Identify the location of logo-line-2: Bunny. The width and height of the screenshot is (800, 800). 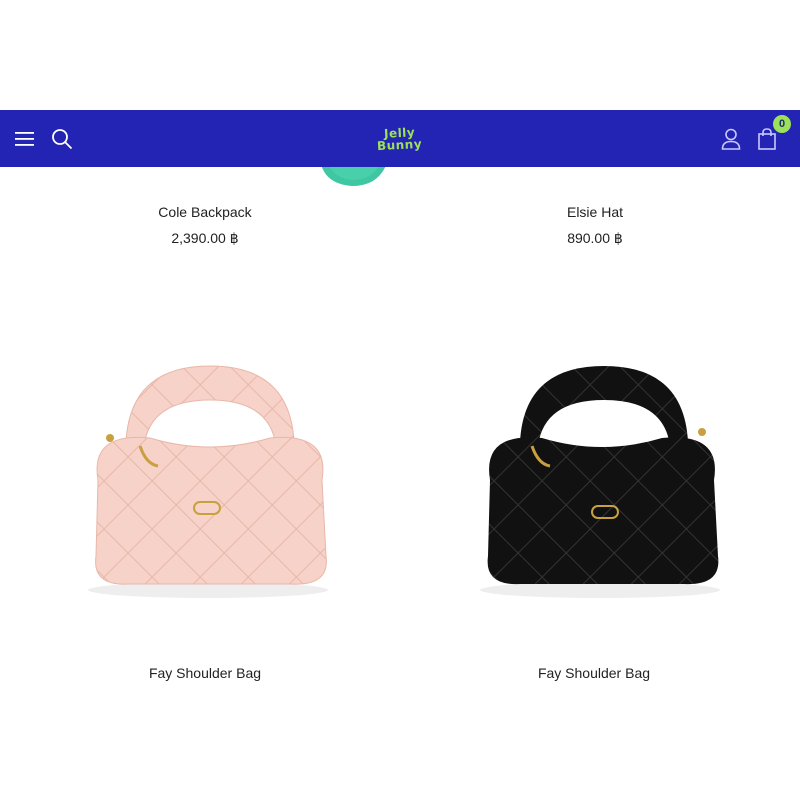
(400, 145).